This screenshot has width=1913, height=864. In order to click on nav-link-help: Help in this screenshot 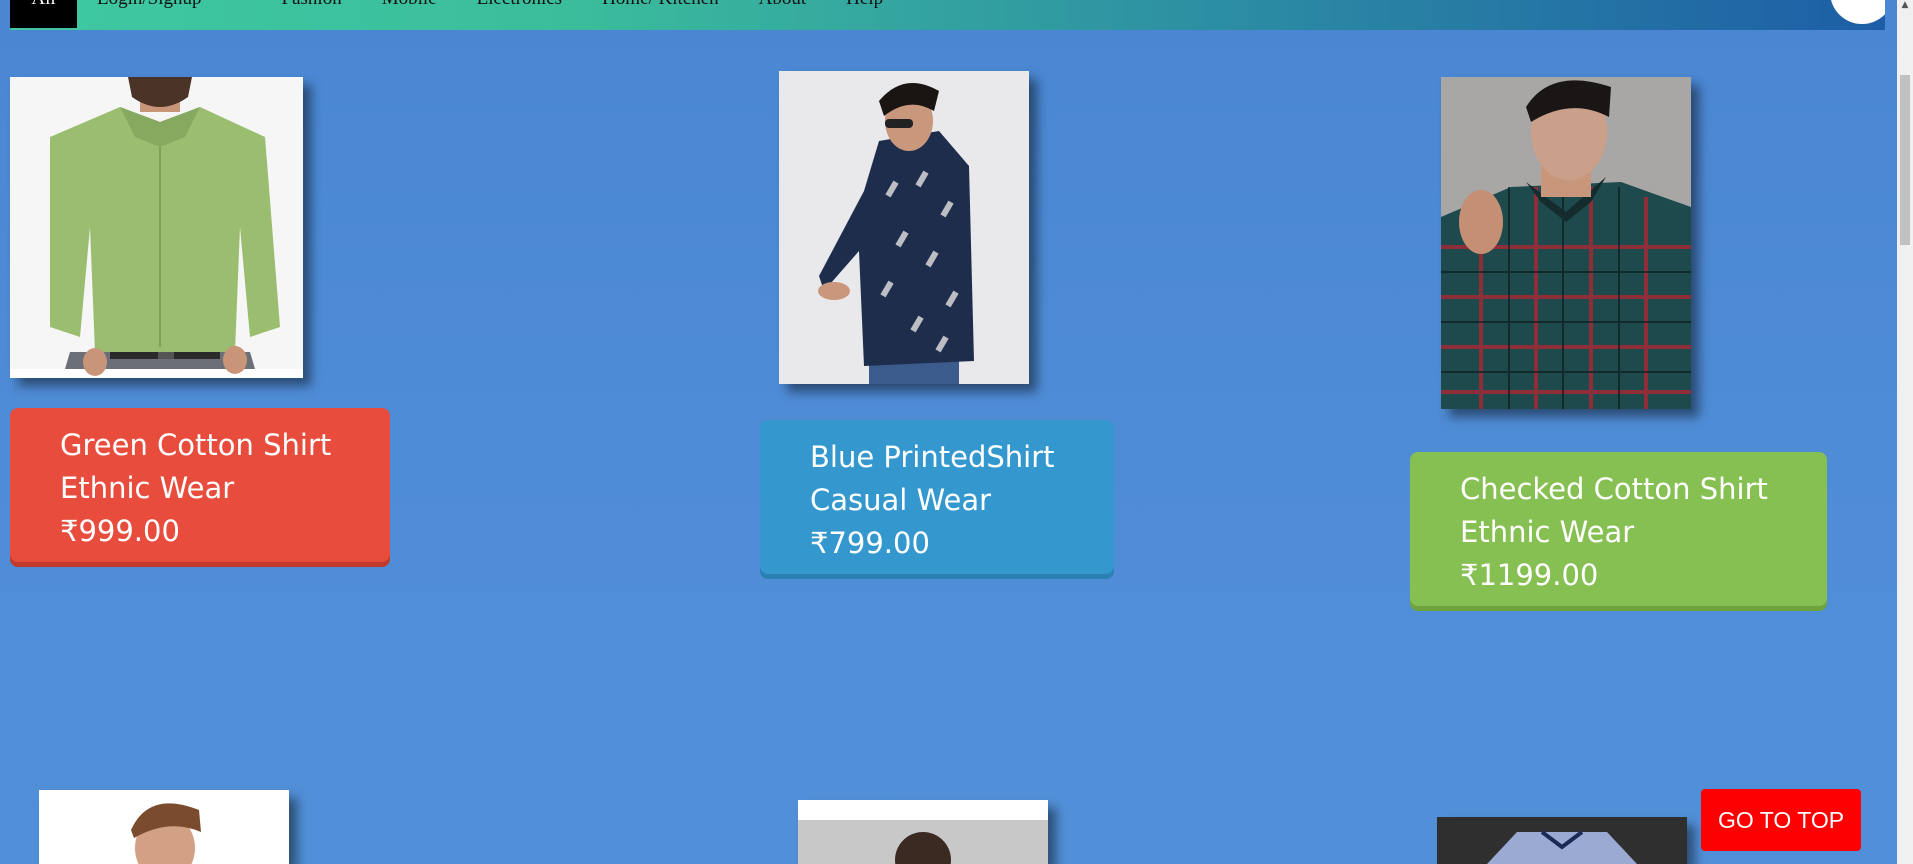, I will do `click(864, 5)`.